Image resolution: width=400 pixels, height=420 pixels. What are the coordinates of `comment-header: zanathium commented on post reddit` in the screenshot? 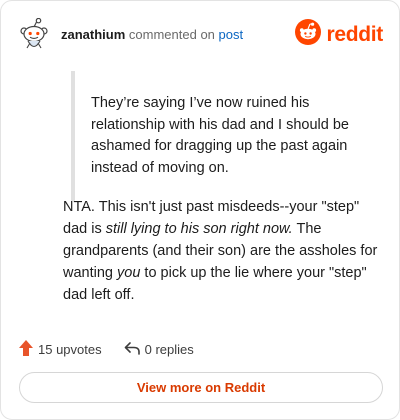 It's located at (201, 35).